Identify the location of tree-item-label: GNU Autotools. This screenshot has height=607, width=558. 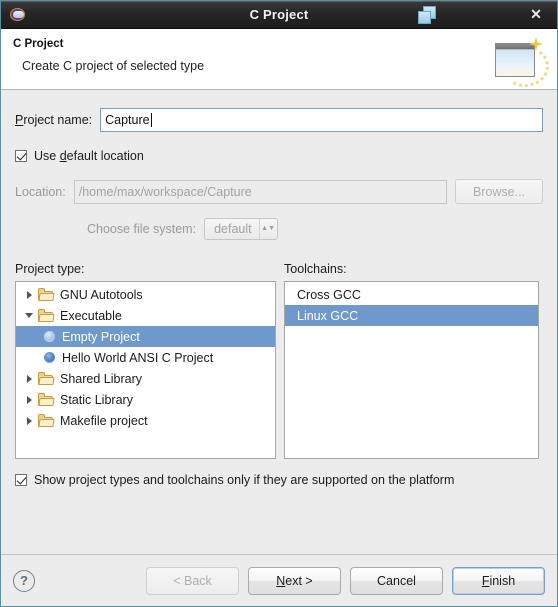
(101, 294).